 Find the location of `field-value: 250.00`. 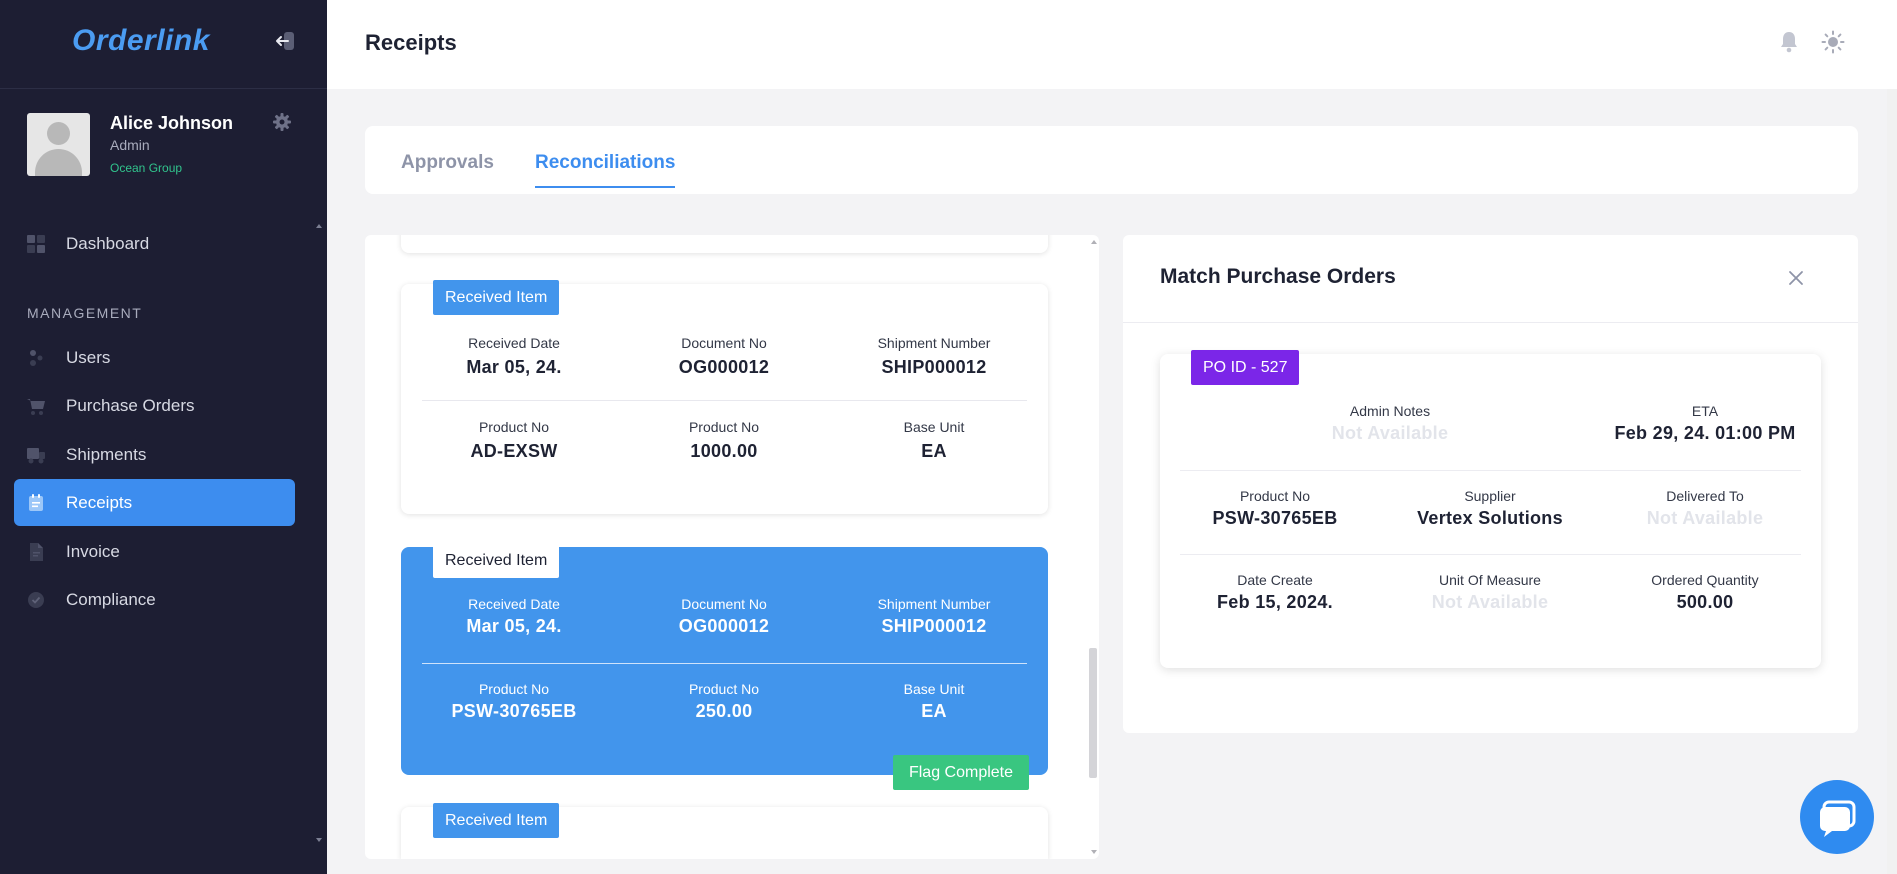

field-value: 250.00 is located at coordinates (724, 711).